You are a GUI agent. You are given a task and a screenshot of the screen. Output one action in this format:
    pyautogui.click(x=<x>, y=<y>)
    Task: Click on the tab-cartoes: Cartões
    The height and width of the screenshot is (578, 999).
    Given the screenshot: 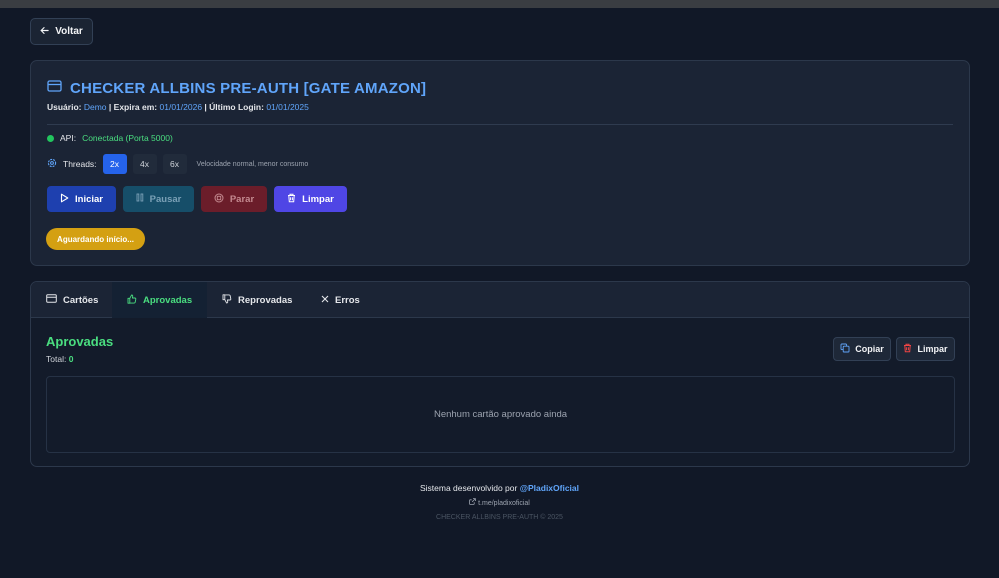 What is the action you would take?
    pyautogui.click(x=71, y=300)
    